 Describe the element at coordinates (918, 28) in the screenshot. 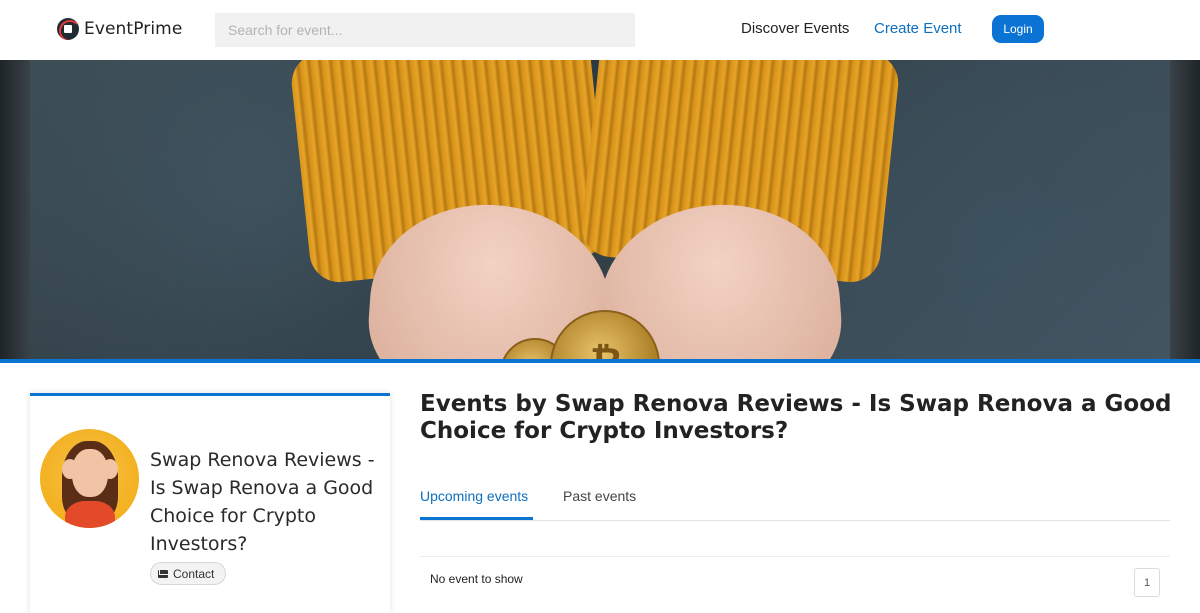

I see `nav-create-event: Create Event` at that location.